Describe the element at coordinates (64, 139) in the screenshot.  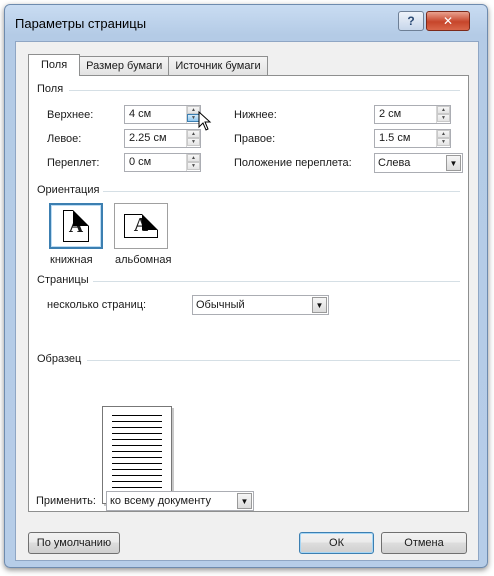
I see `left-margin-label: Левое:` at that location.